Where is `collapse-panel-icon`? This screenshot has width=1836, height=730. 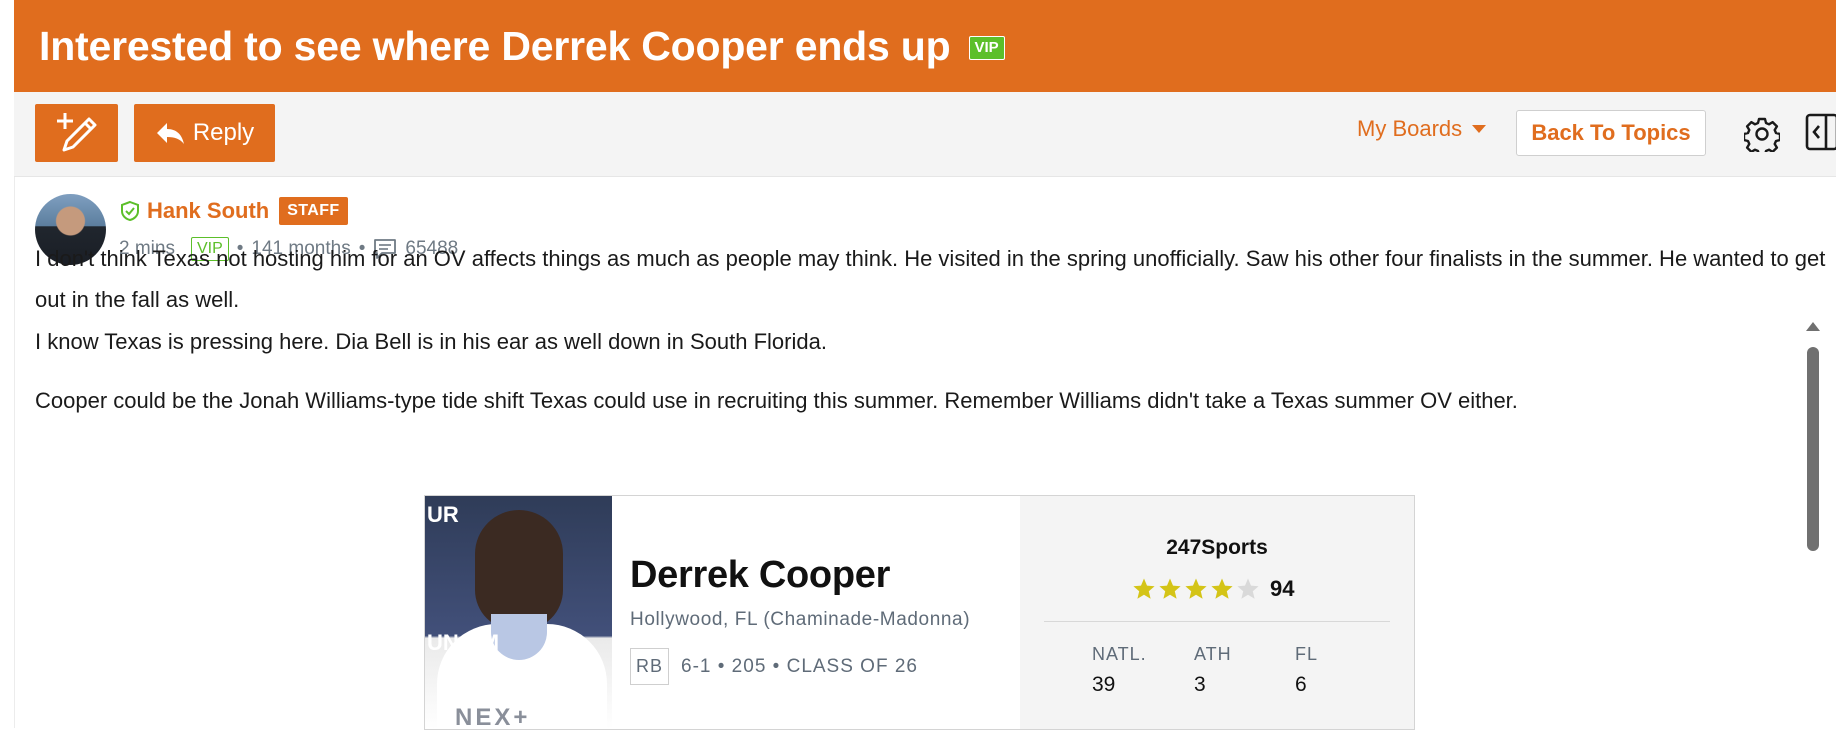
collapse-panel-icon is located at coordinates (1820, 132).